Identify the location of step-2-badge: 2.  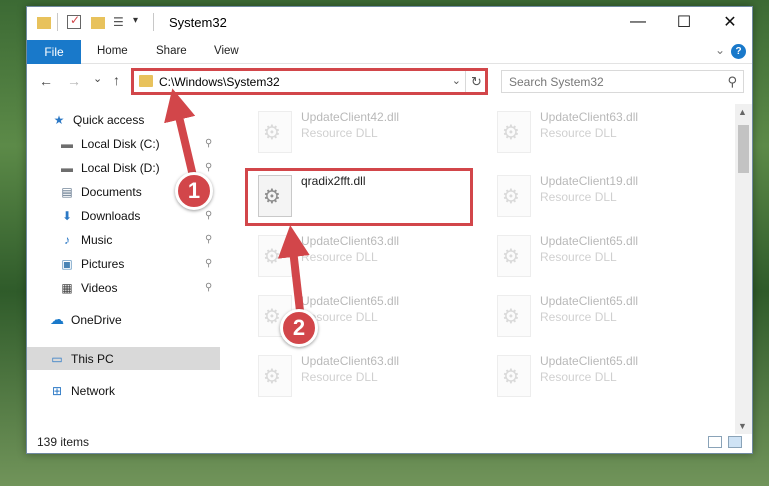
(299, 328).